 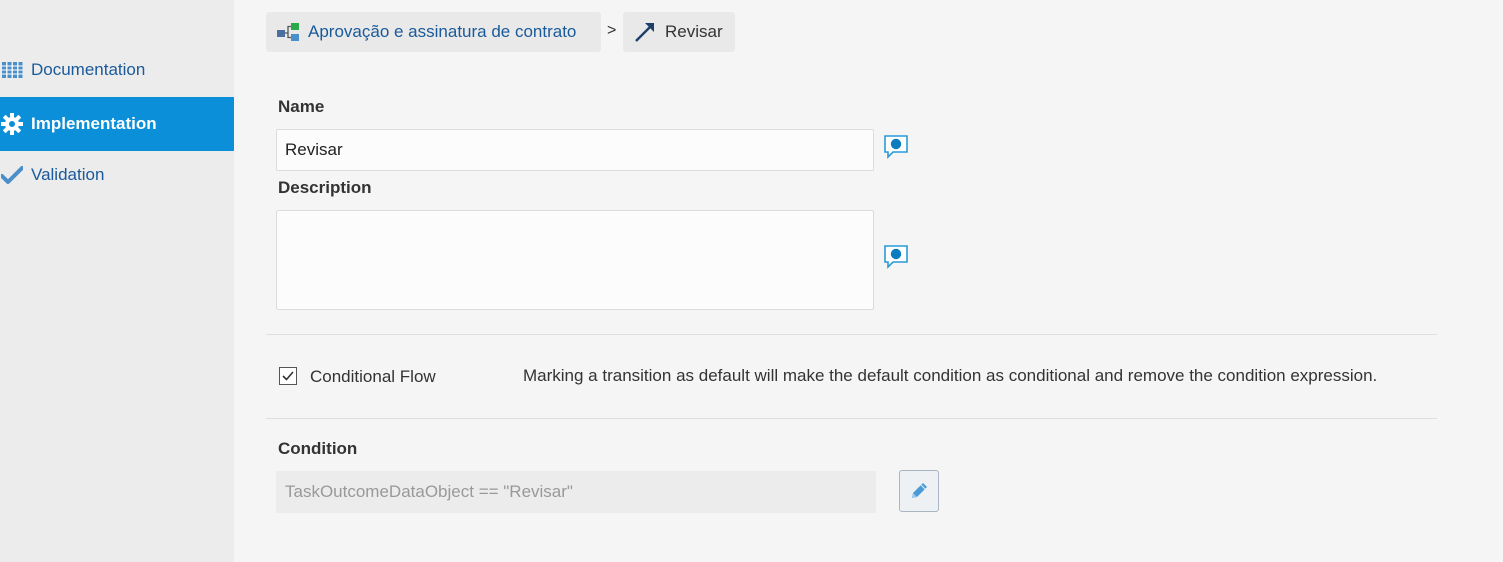 I want to click on condition-expression-value: TaskOutcomeDataObject == "Revisar", so click(x=429, y=491).